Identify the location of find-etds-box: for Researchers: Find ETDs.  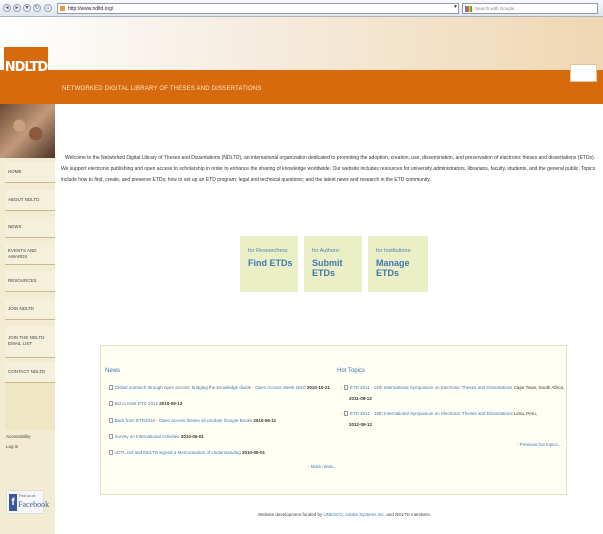
(269, 264).